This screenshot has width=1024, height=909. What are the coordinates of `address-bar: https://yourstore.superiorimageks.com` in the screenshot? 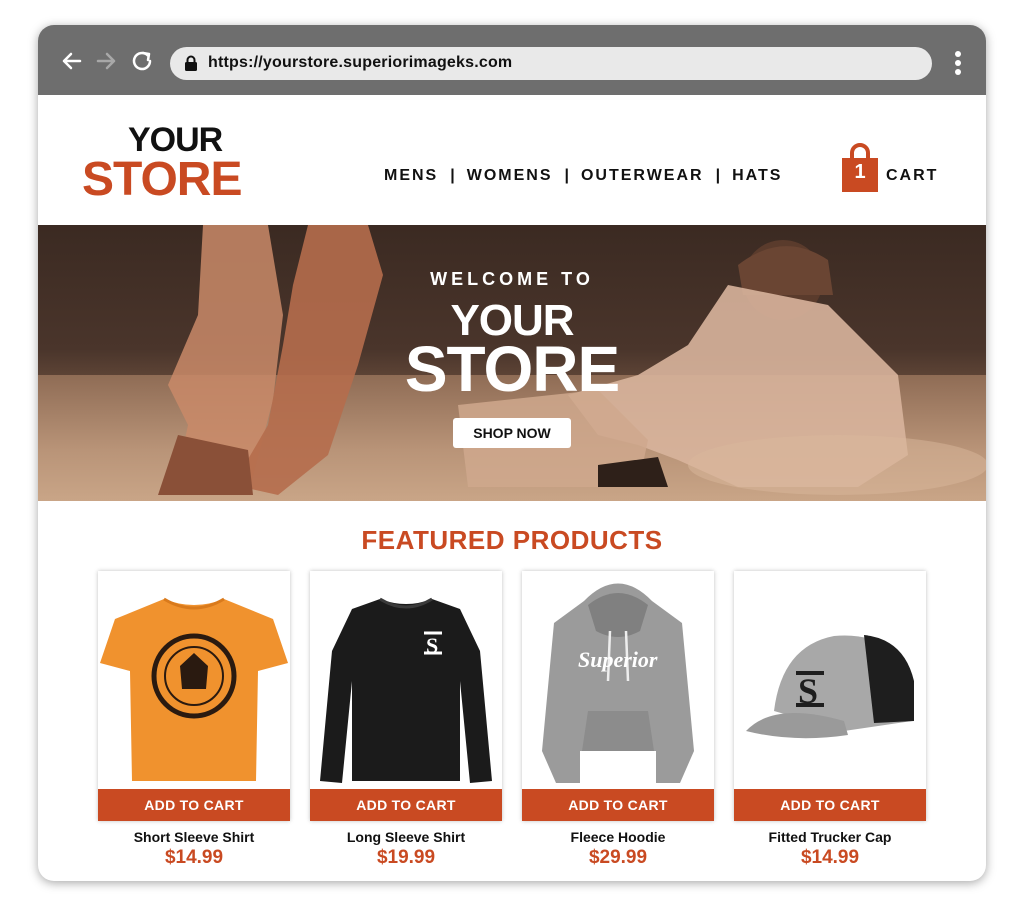 It's located at (551, 63).